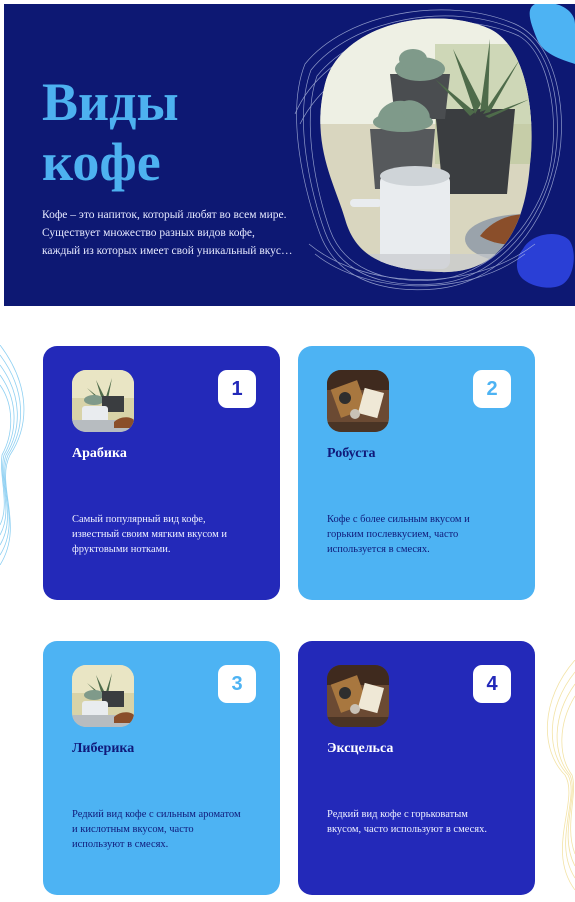 This screenshot has width=575, height=902. I want to click on title-line-1: Виды, so click(110, 102).